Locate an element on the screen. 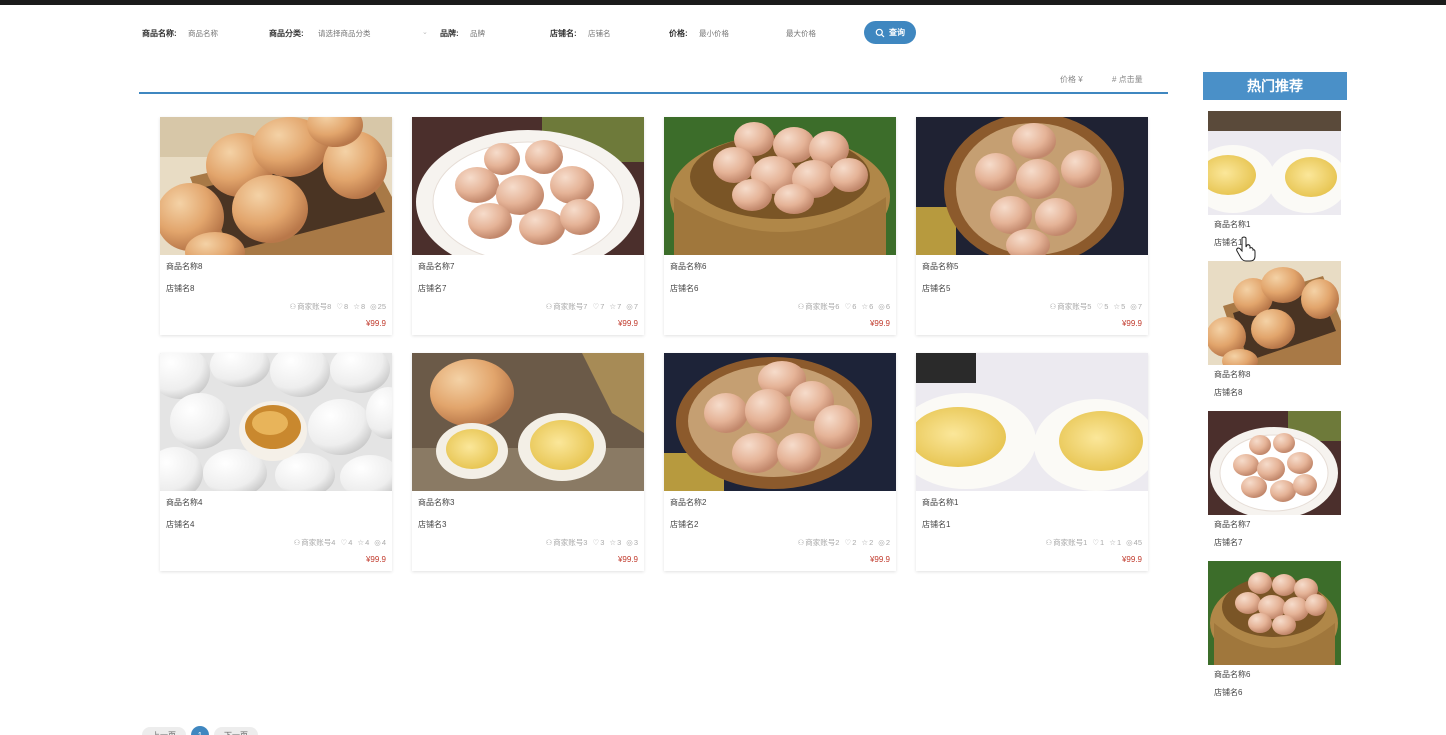 The height and width of the screenshot is (735, 1446). product-card: 商品名称3 店铺名3 ⚇ 商家账号3 ♡ 3 ☆ 3 ◎ 3 ¥99.9 is located at coordinates (528, 462).